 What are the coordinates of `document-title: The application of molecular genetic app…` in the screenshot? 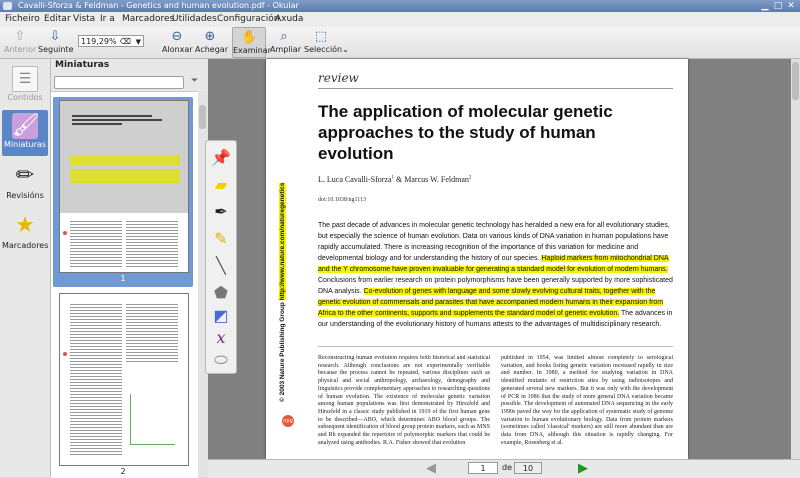 It's located at (465, 132).